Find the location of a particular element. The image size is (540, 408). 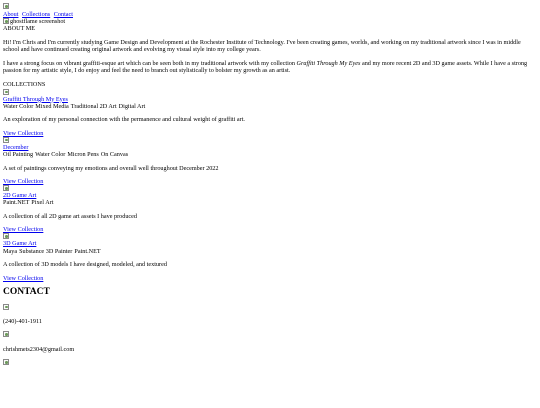

site-logo-row is located at coordinates (271, 7).